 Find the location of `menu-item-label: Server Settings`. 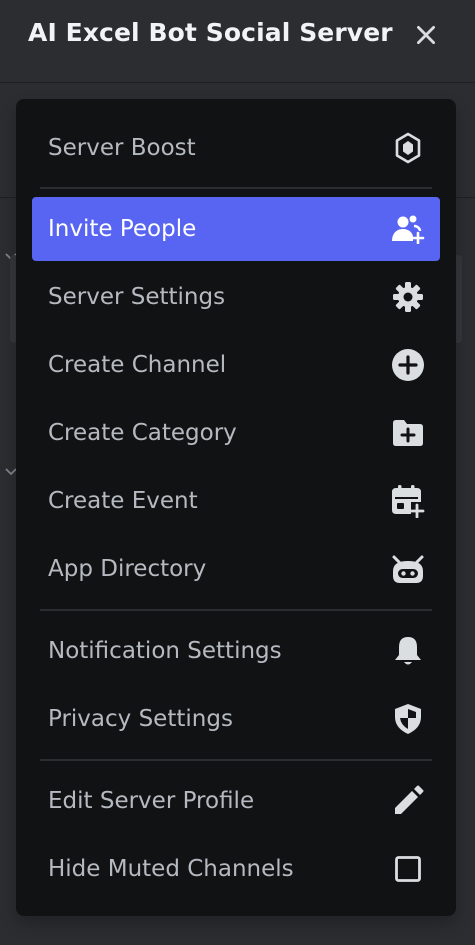

menu-item-label: Server Settings is located at coordinates (137, 297).